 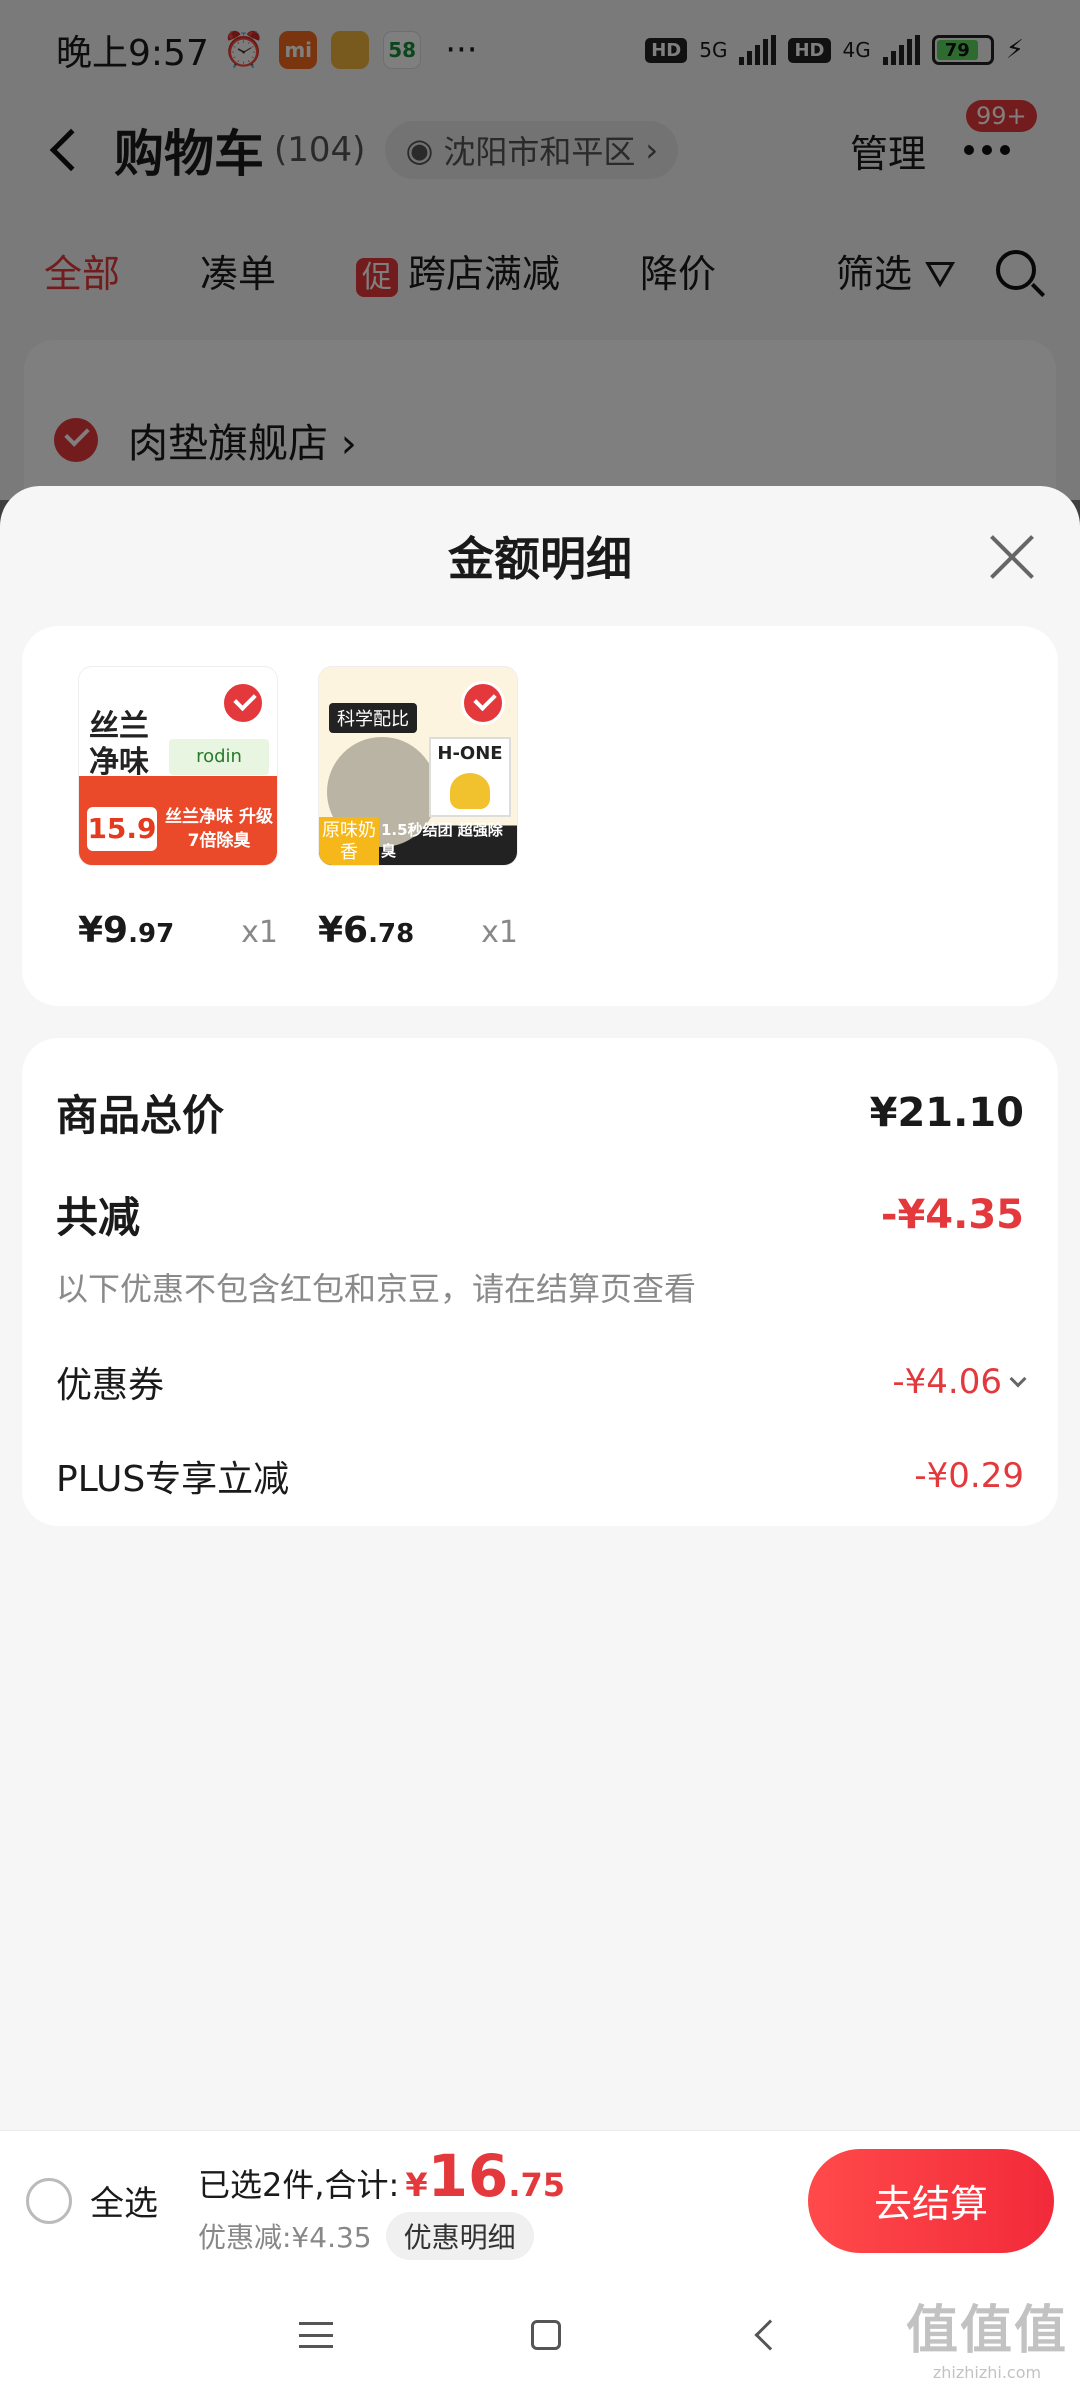 I want to click on thumb-tag: 原味奶香, so click(x=349, y=841).